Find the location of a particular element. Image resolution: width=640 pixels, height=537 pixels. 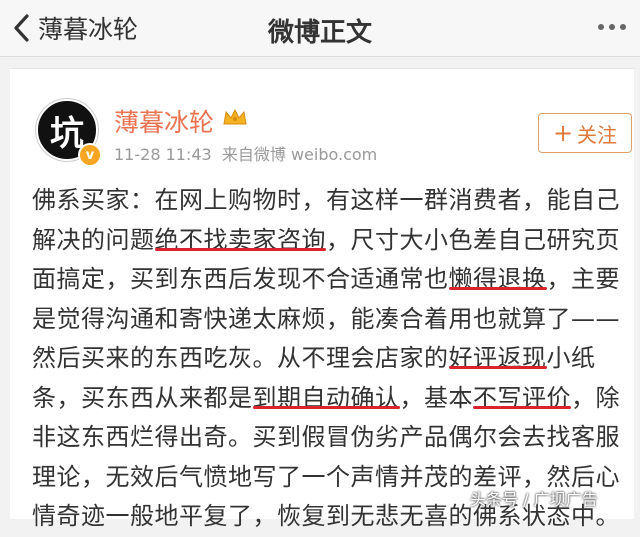

crown-icon is located at coordinates (235, 116).